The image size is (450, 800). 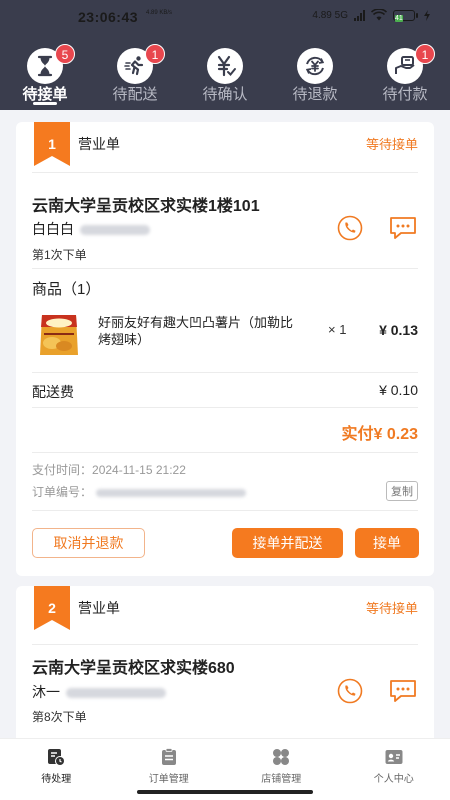 I want to click on customer-name: 沐一, so click(x=46, y=692).